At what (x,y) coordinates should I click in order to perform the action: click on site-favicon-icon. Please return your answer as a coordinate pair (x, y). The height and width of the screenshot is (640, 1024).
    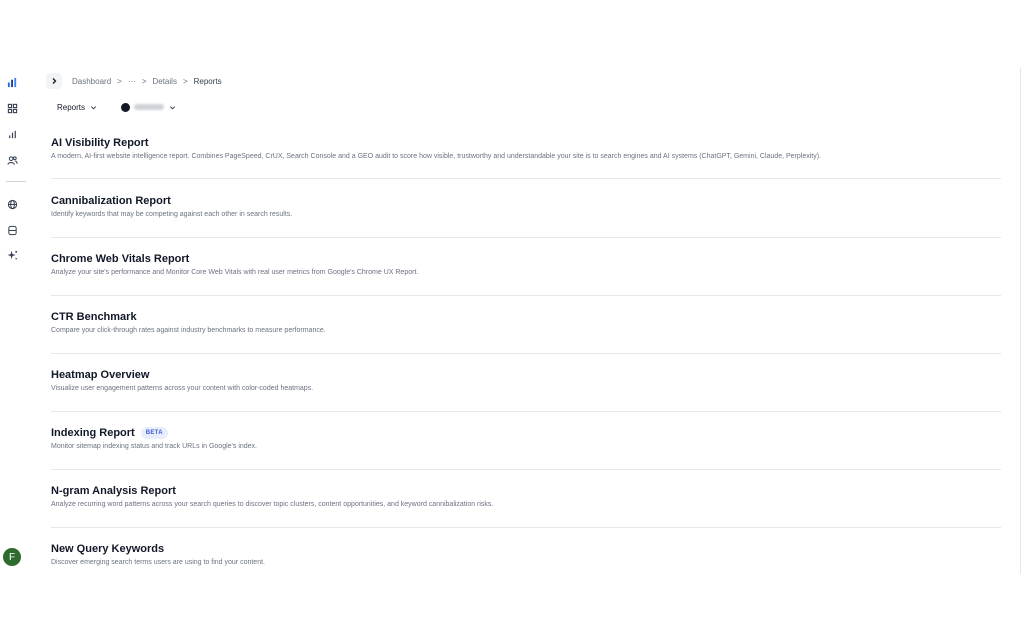
    Looking at the image, I should click on (126, 107).